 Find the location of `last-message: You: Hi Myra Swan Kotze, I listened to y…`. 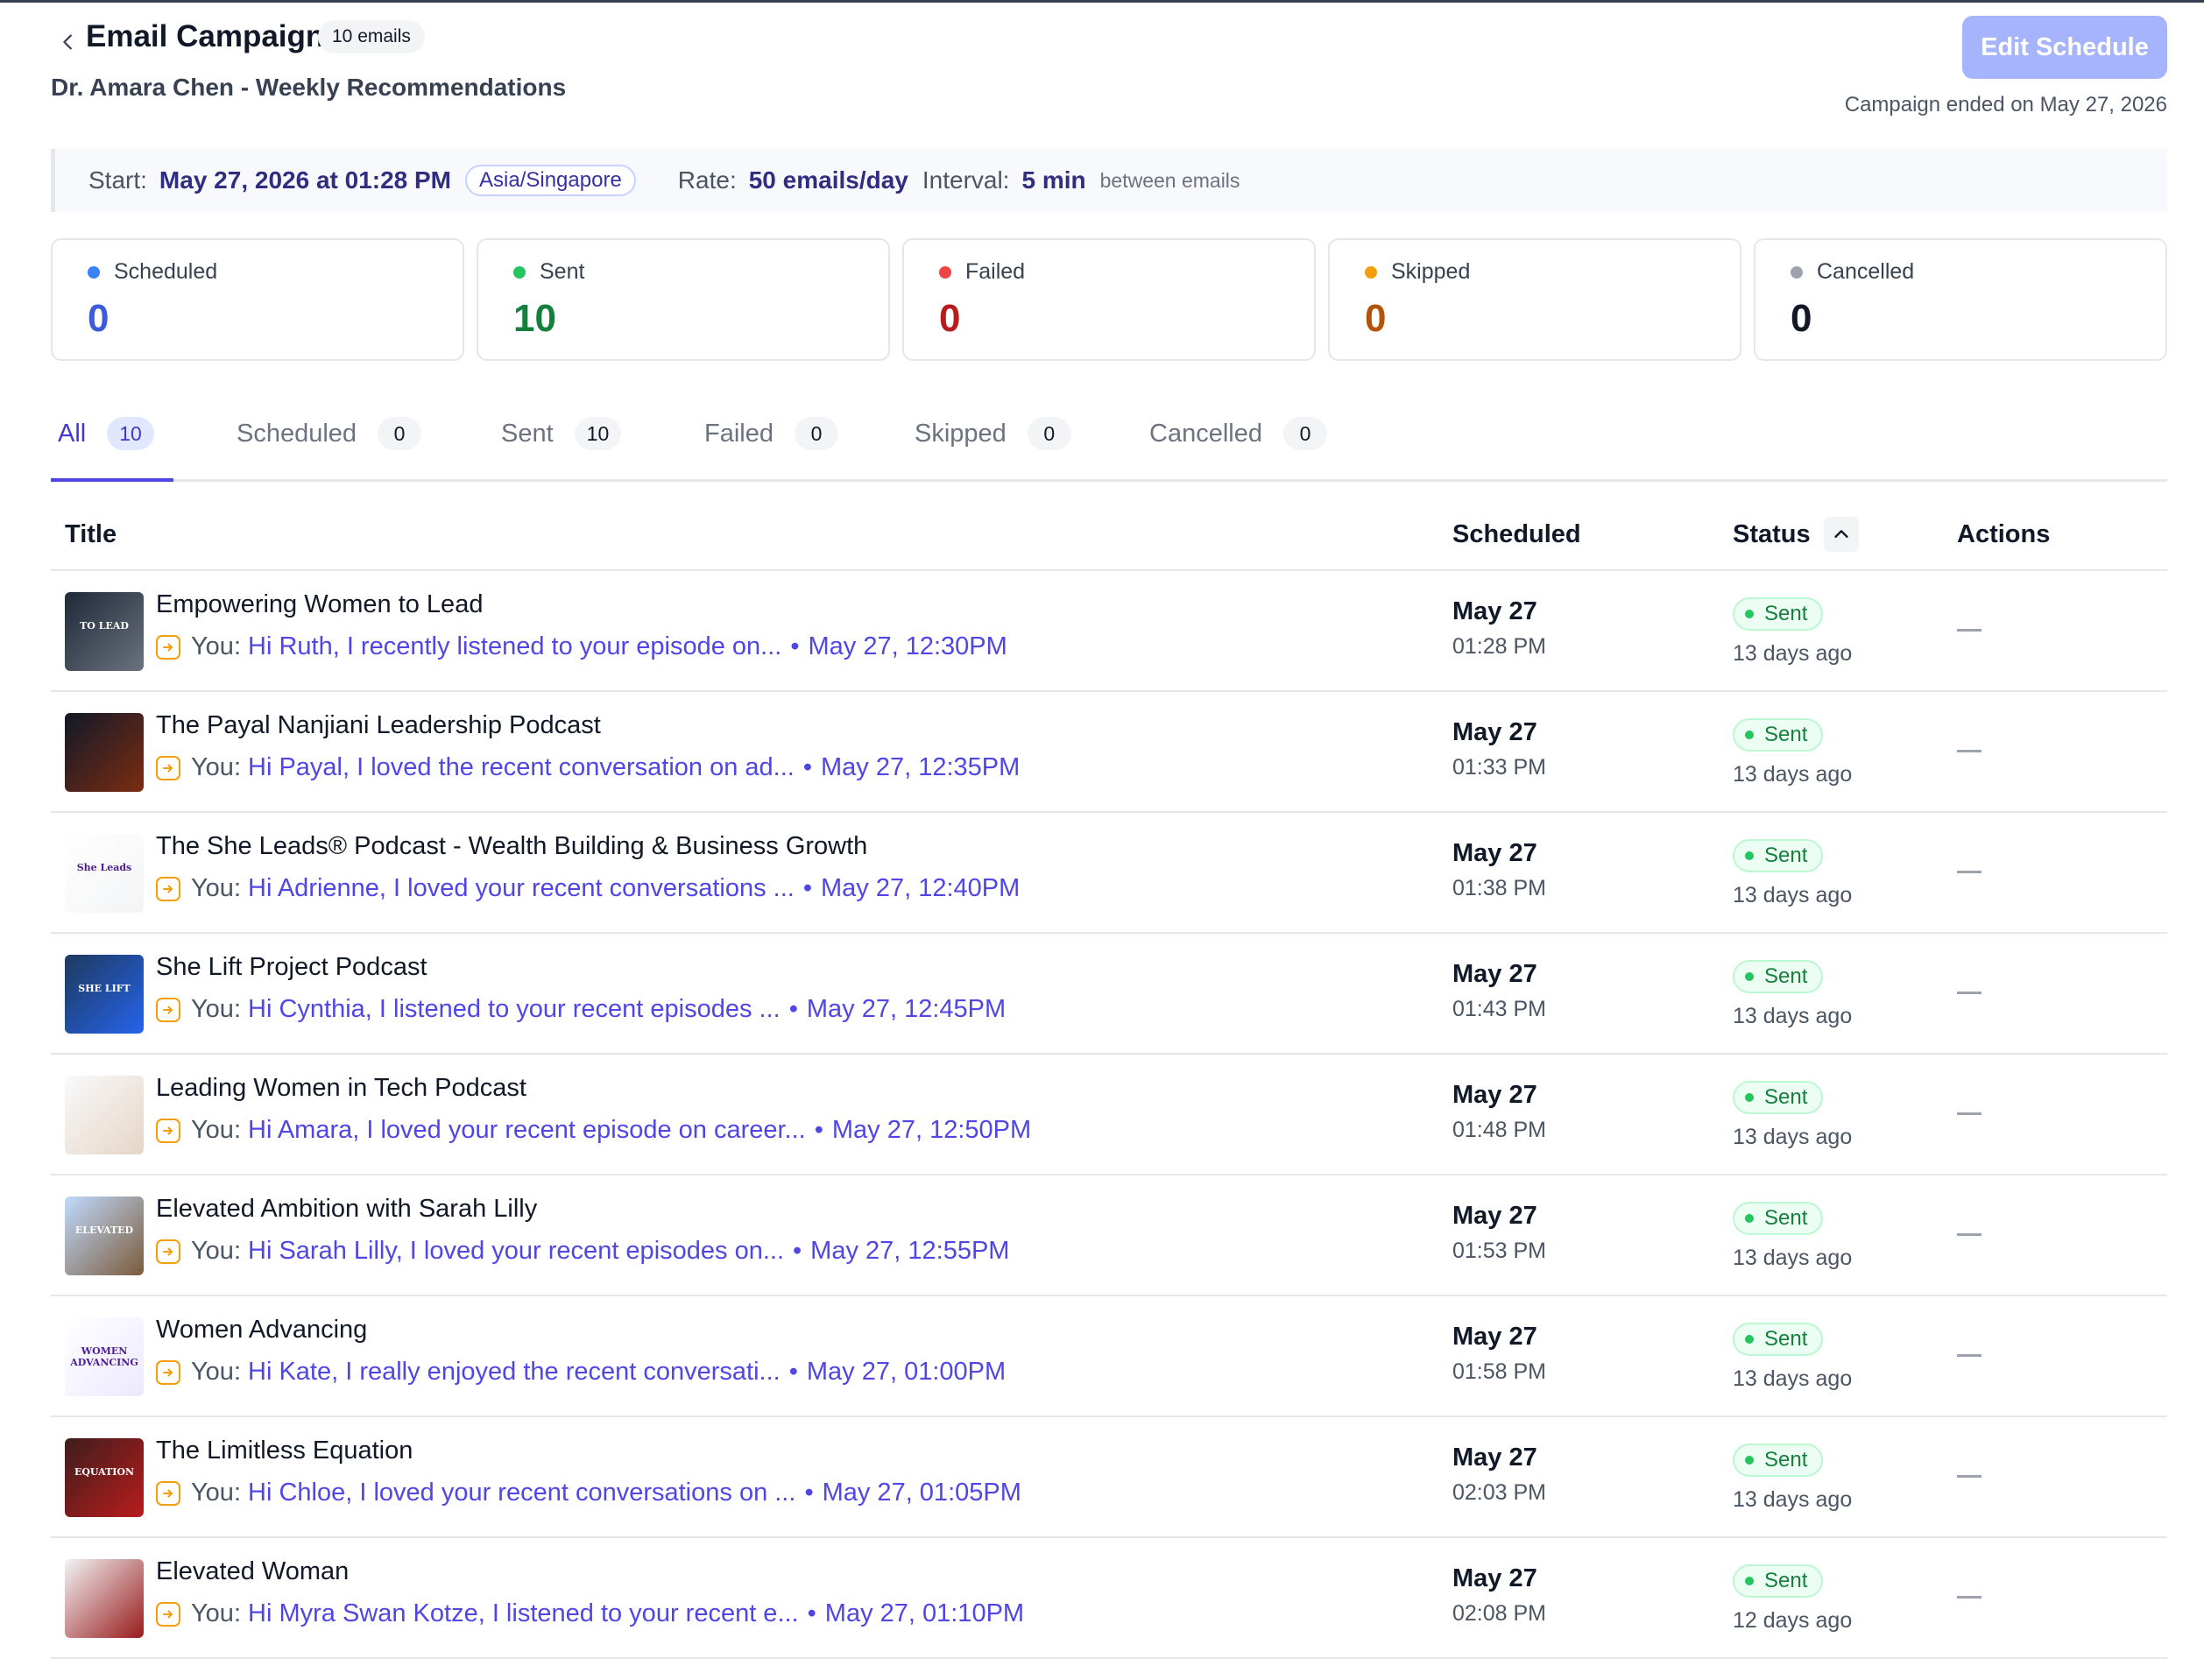

last-message: You: Hi Myra Swan Kotze, I listened to y… is located at coordinates (590, 1613).